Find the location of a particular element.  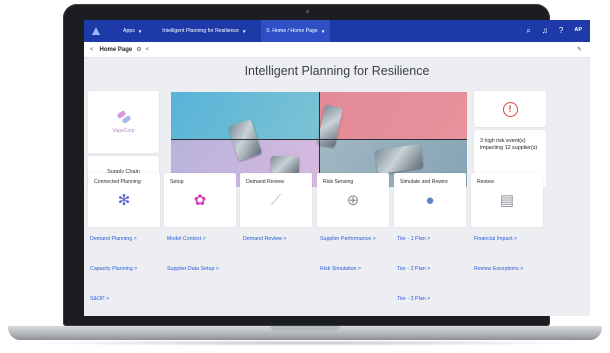

brand-logo-text: VapeCorp is located at coordinates (123, 131).